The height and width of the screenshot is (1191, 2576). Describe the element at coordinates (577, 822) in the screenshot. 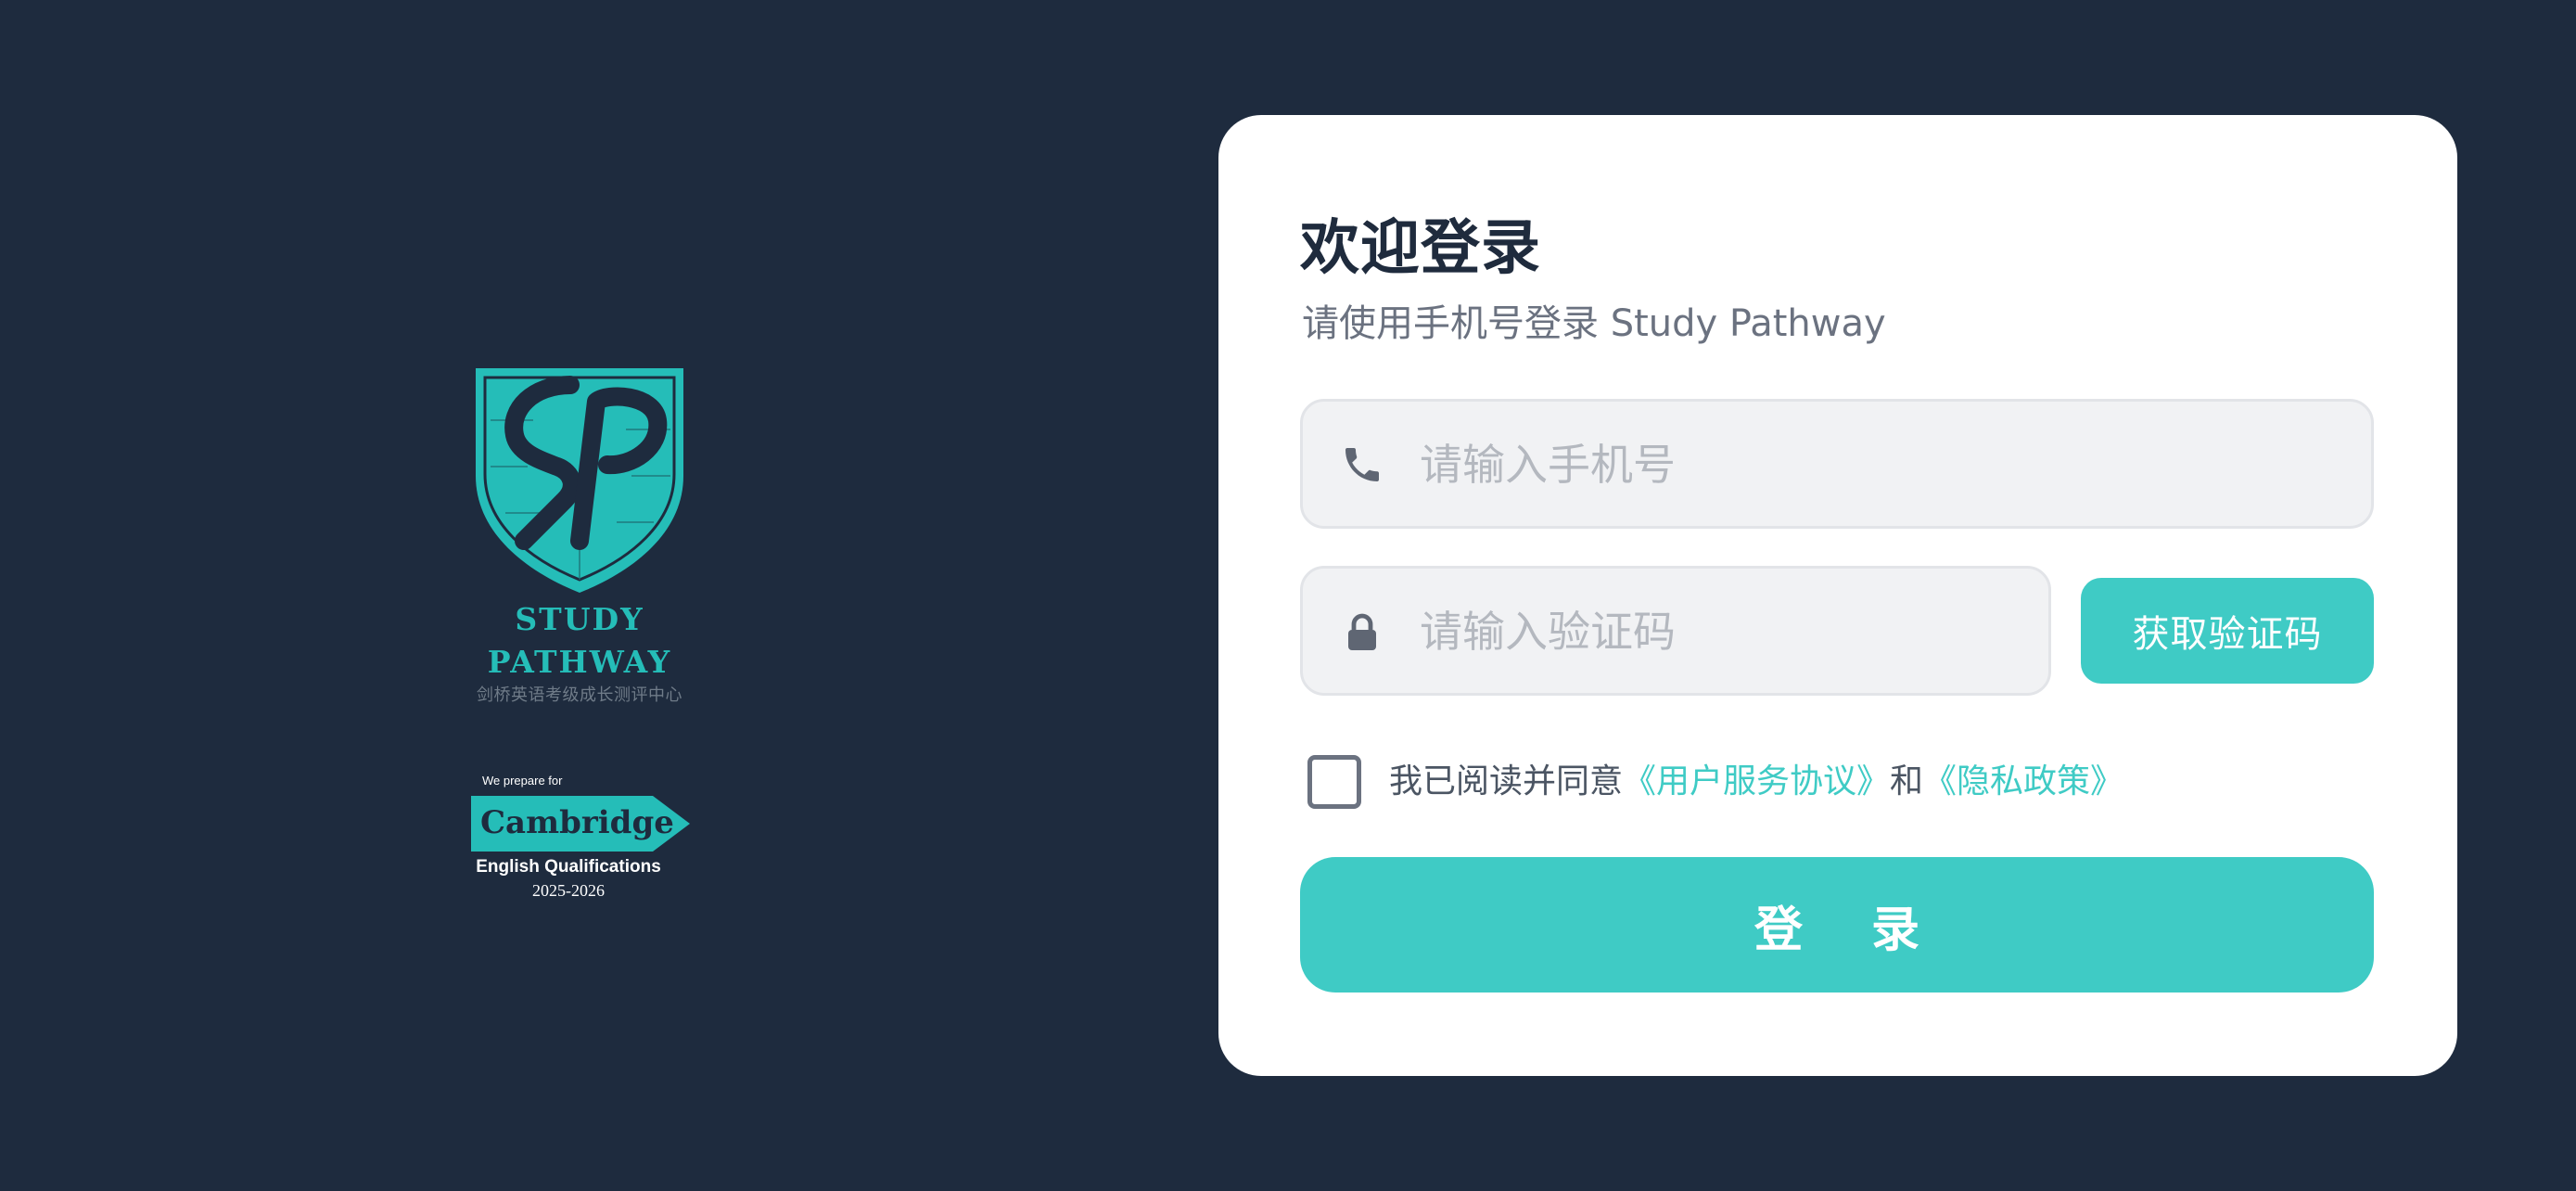

I see `cambridge-wordmark: Cambridge` at that location.